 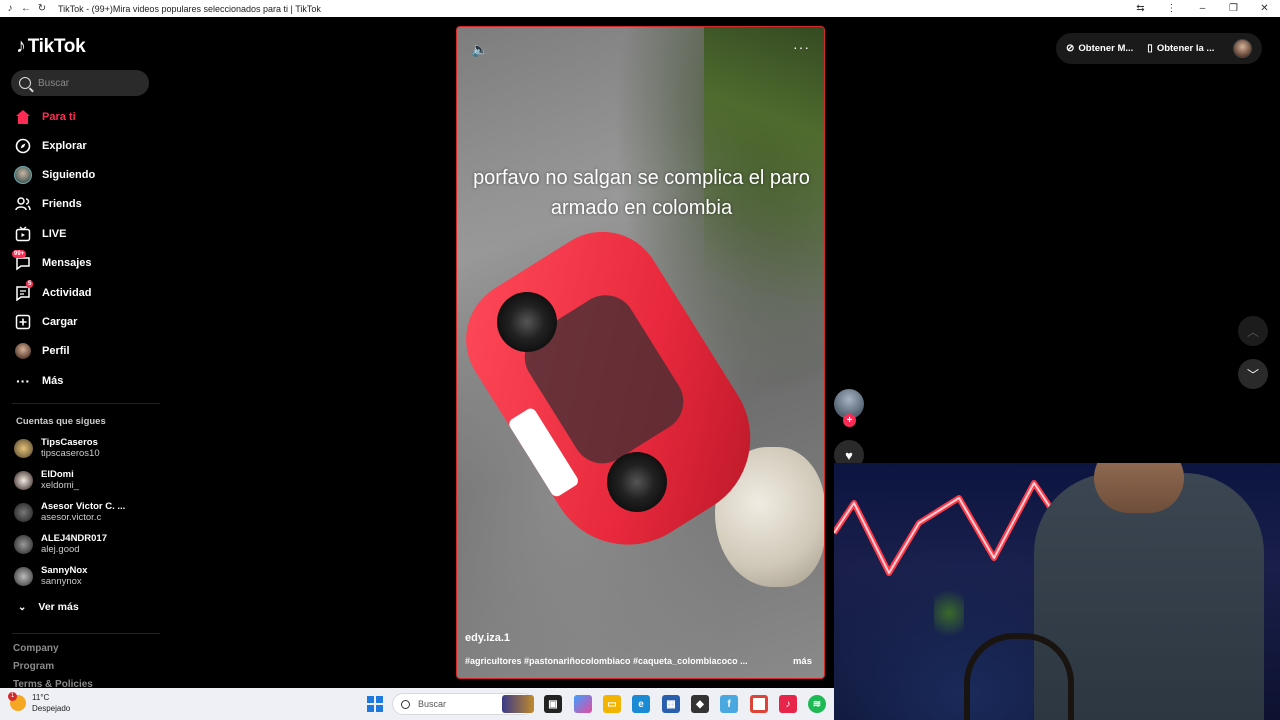 What do you see at coordinates (23, 322) in the screenshot?
I see `upload-icon` at bounding box center [23, 322].